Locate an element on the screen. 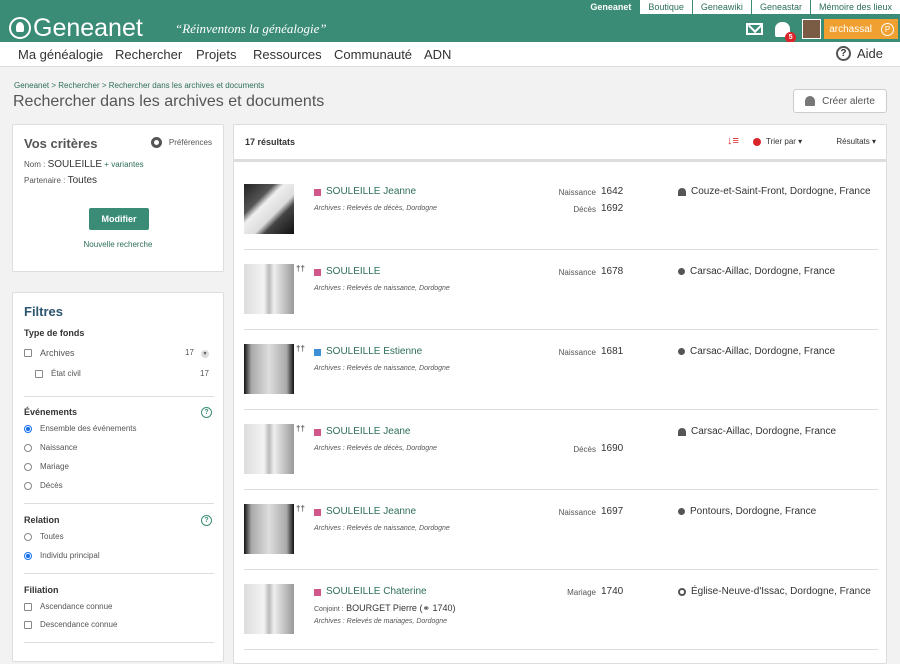 The height and width of the screenshot is (664, 900). toplink-geneastar: Geneastar is located at coordinates (780, 7).